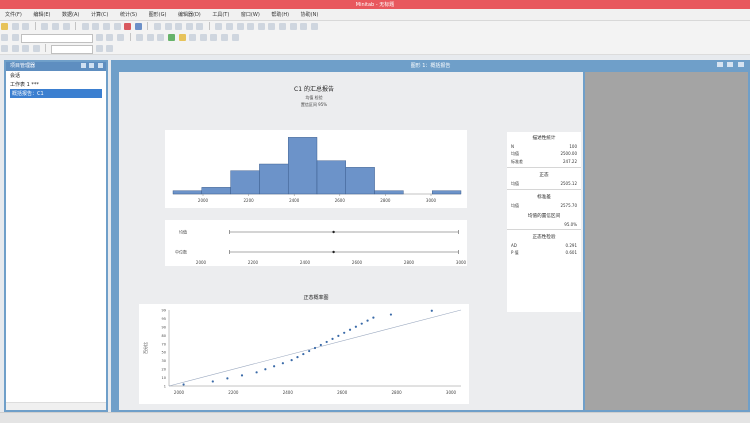 The width and height of the screenshot is (750, 423). I want to click on open-icon, so click(4, 26).